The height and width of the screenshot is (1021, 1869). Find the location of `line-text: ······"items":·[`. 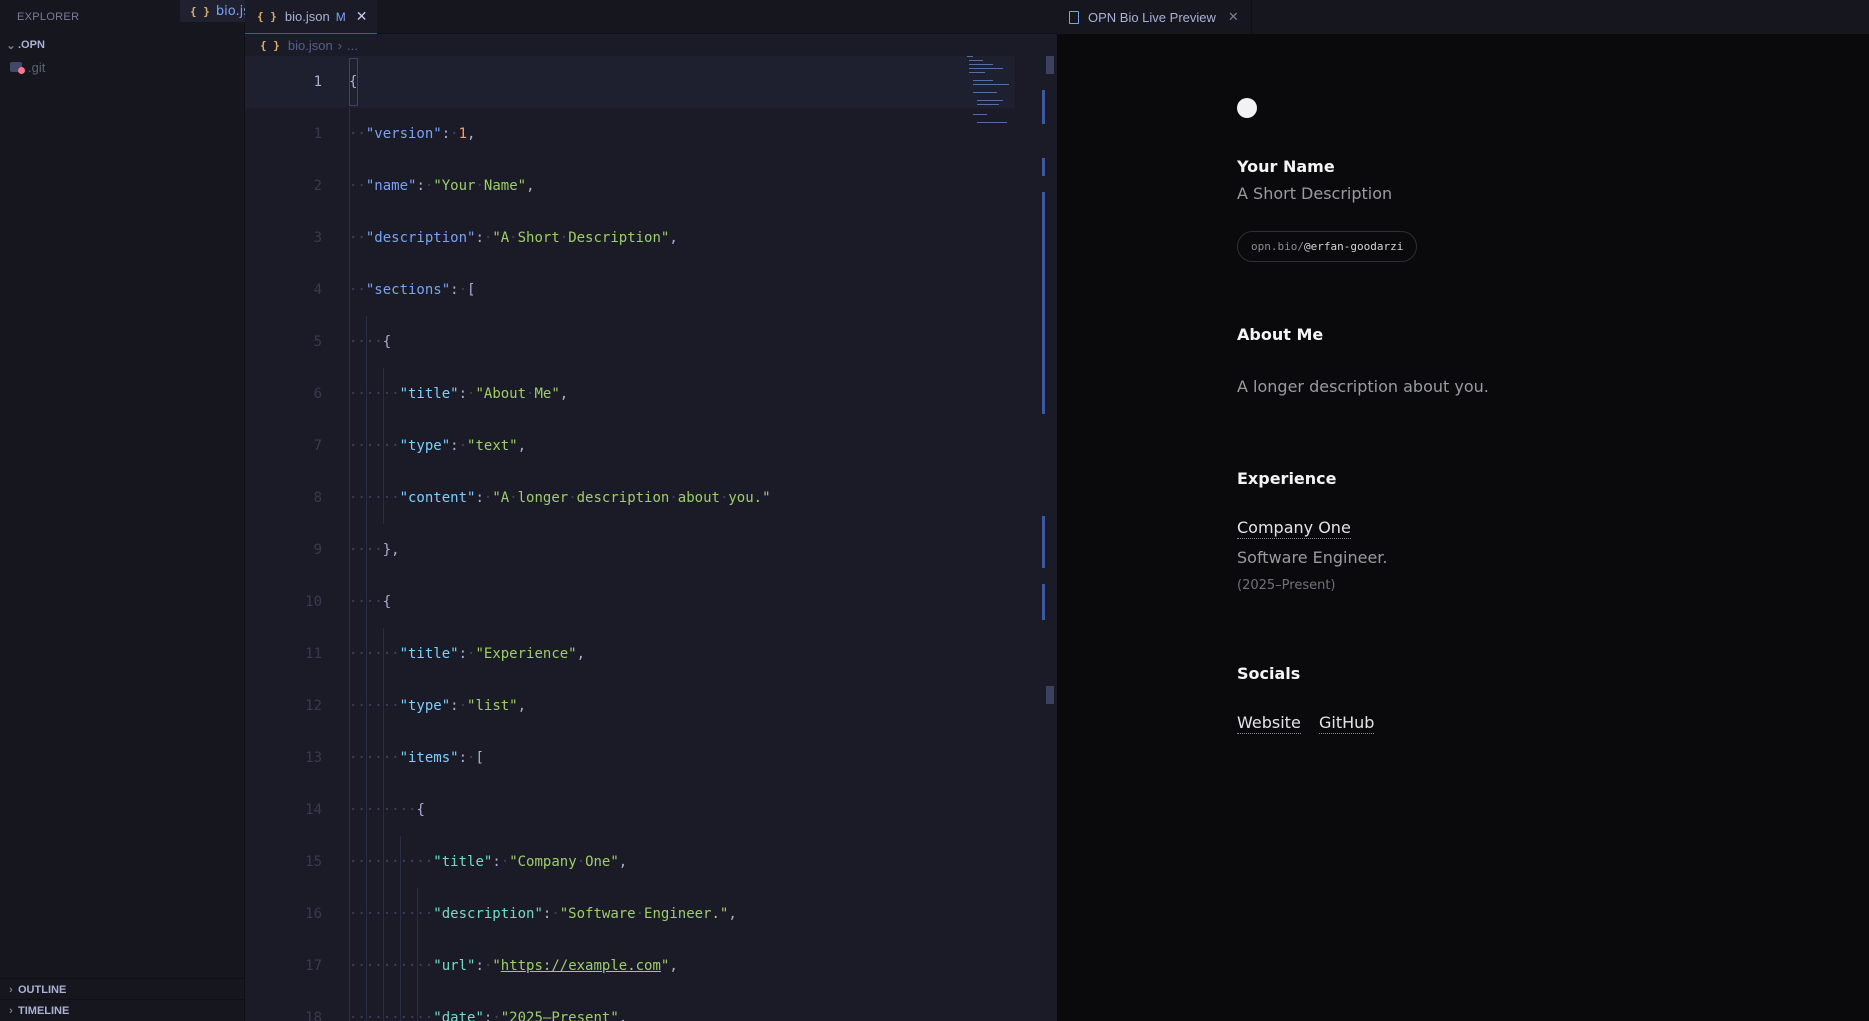

line-text: ······"items":·[ is located at coordinates (416, 758).